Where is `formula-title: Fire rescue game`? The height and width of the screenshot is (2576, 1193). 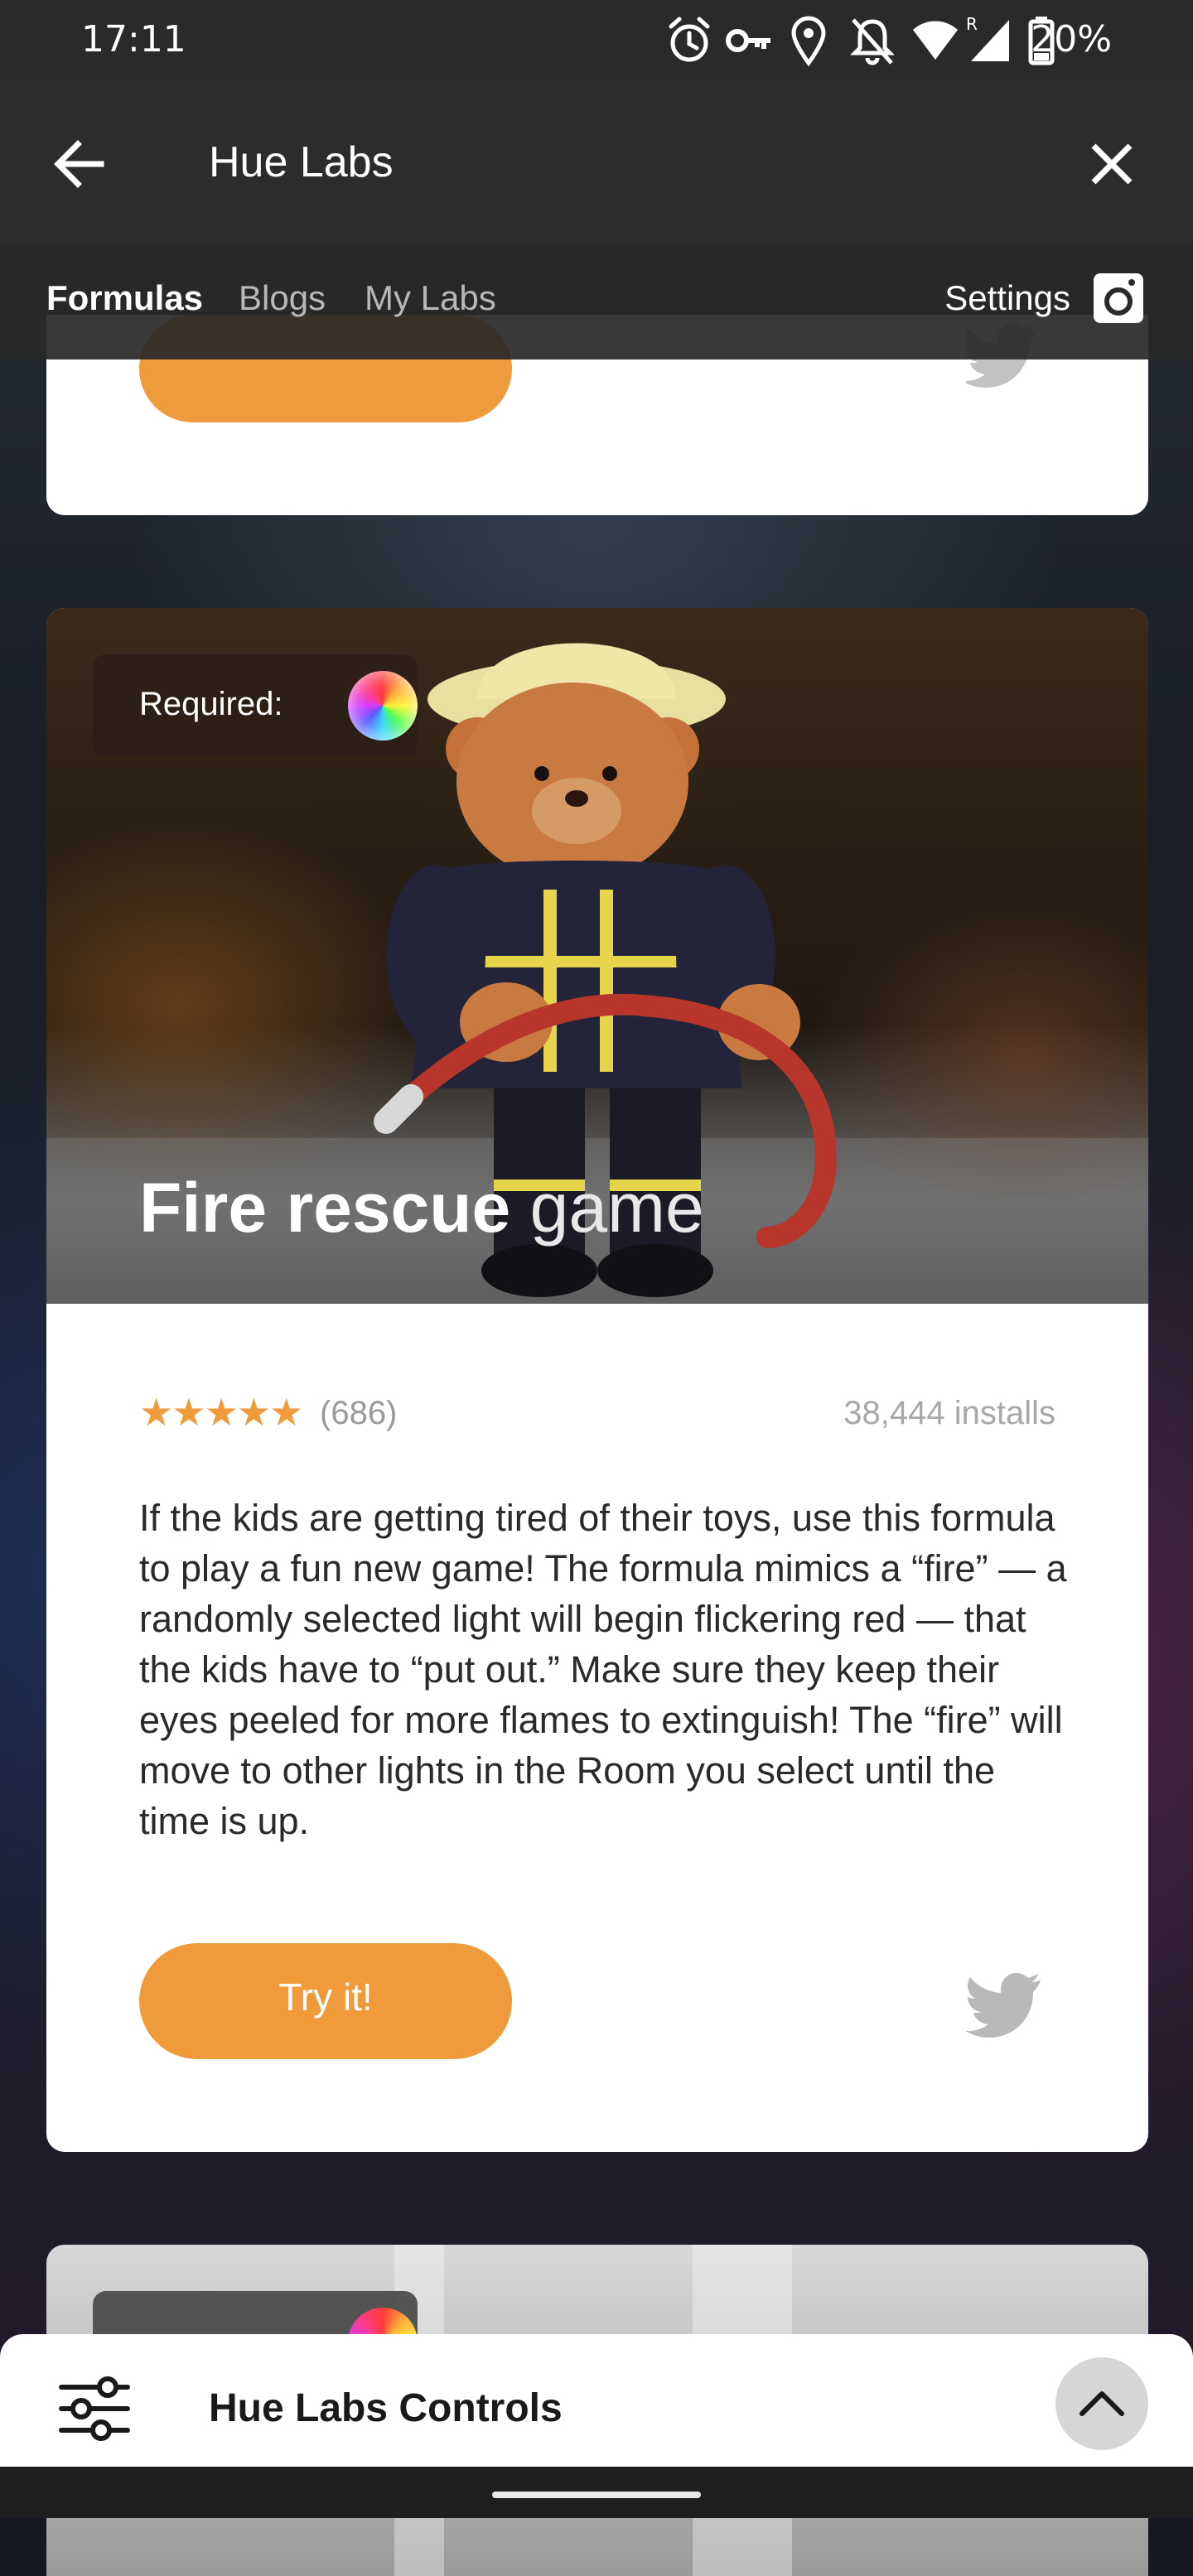
formula-title: Fire rescue game is located at coordinates (422, 1208).